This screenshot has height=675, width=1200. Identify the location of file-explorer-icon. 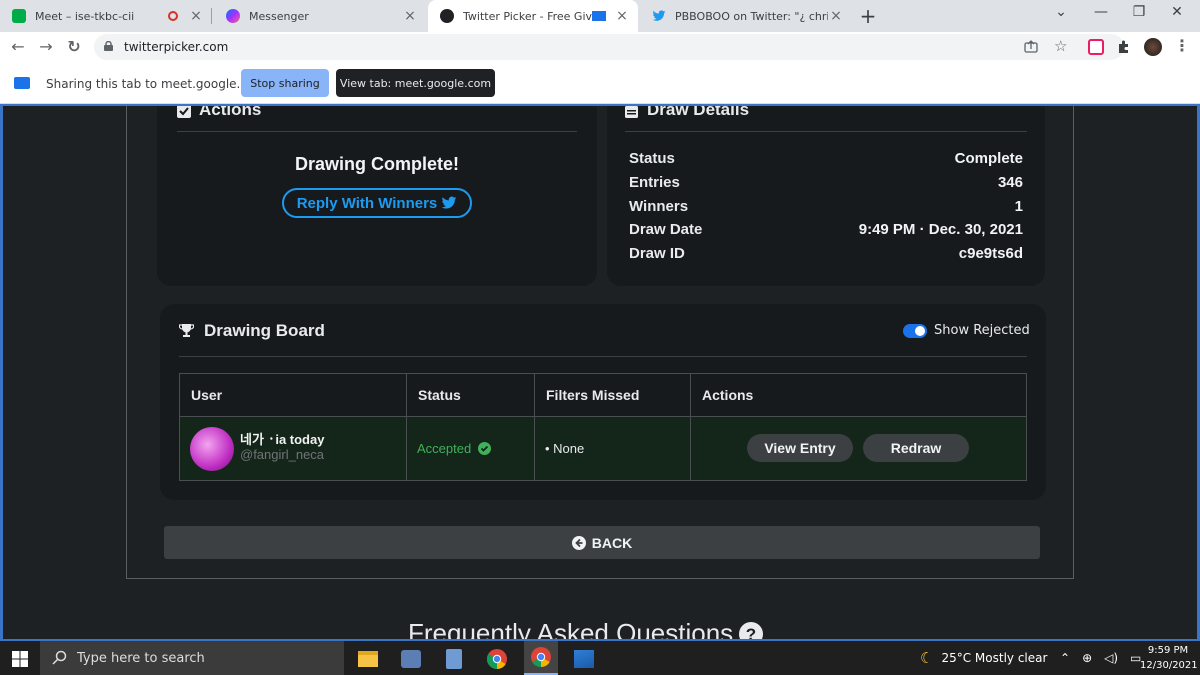
(368, 659).